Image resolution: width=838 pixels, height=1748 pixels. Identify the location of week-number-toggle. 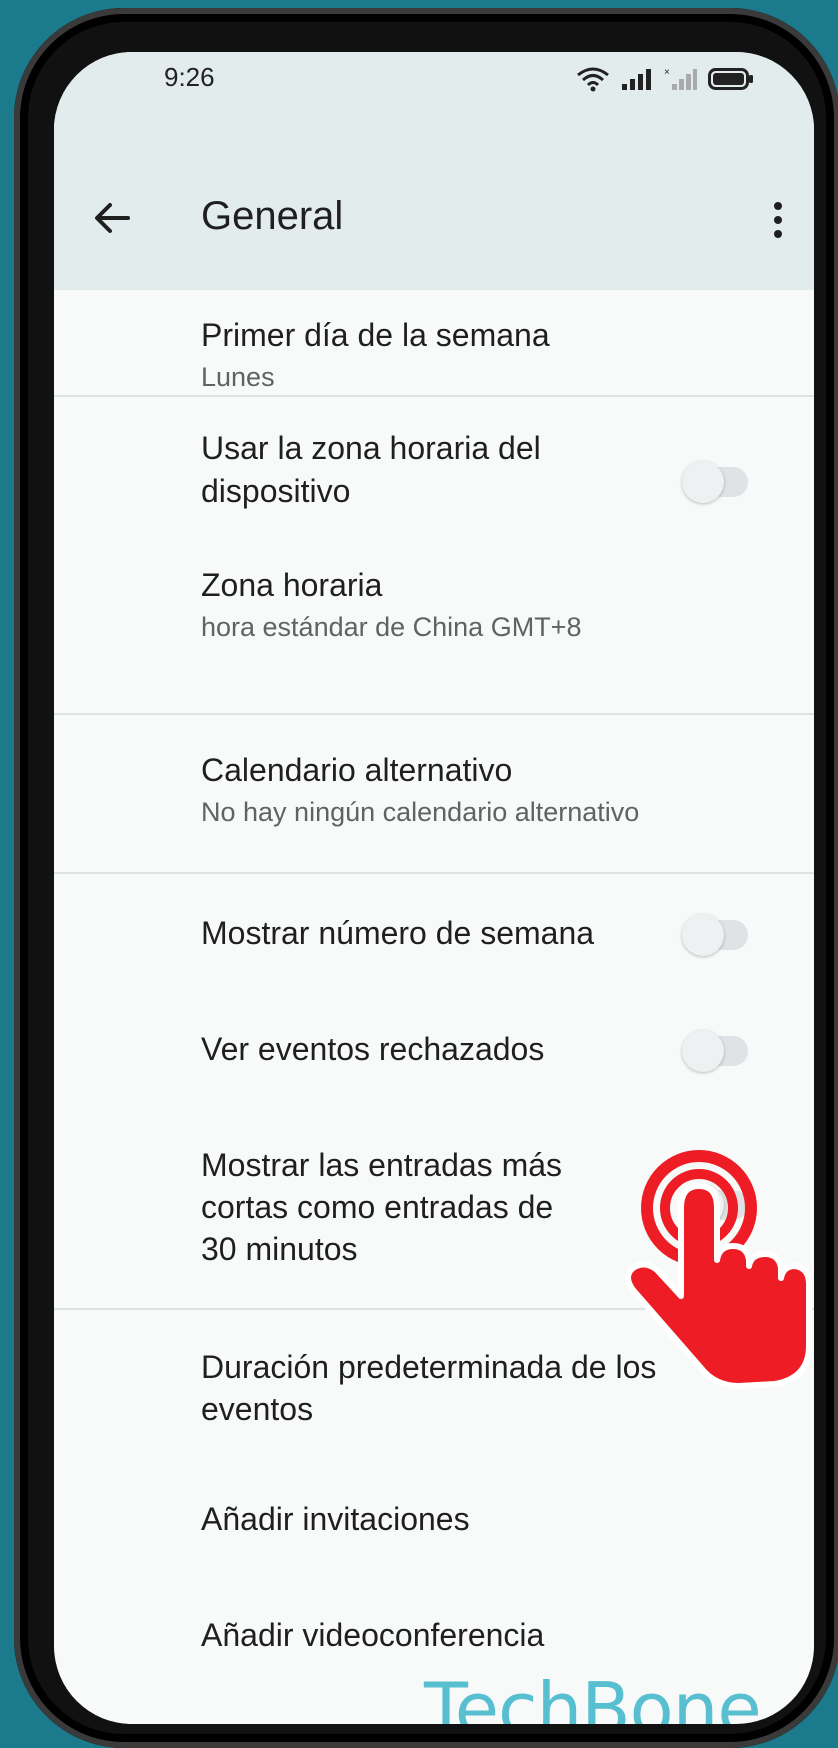
(715, 935).